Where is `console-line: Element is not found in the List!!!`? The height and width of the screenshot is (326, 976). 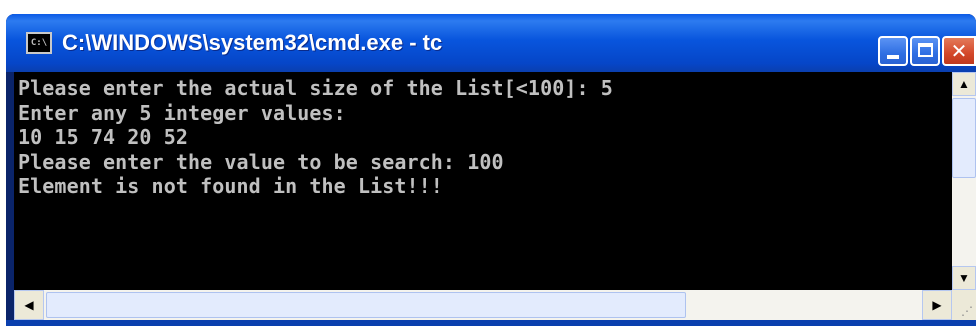 console-line: Element is not found in the List!!! is located at coordinates (230, 186).